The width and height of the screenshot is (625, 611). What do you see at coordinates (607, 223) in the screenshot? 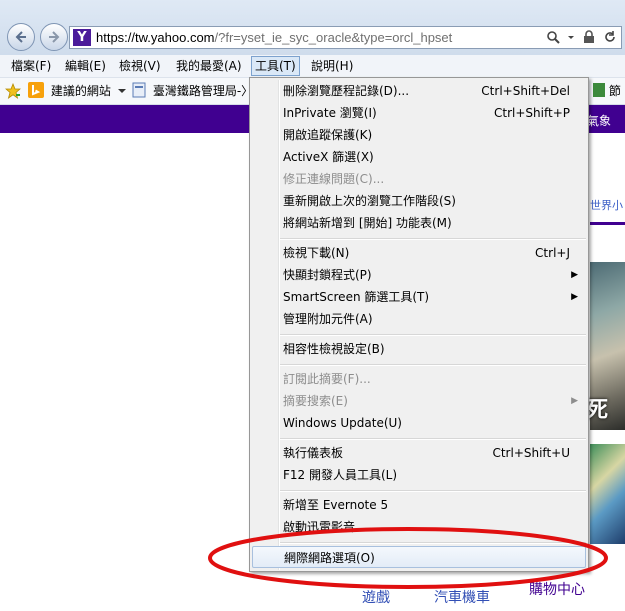
I see `tab-underline` at bounding box center [607, 223].